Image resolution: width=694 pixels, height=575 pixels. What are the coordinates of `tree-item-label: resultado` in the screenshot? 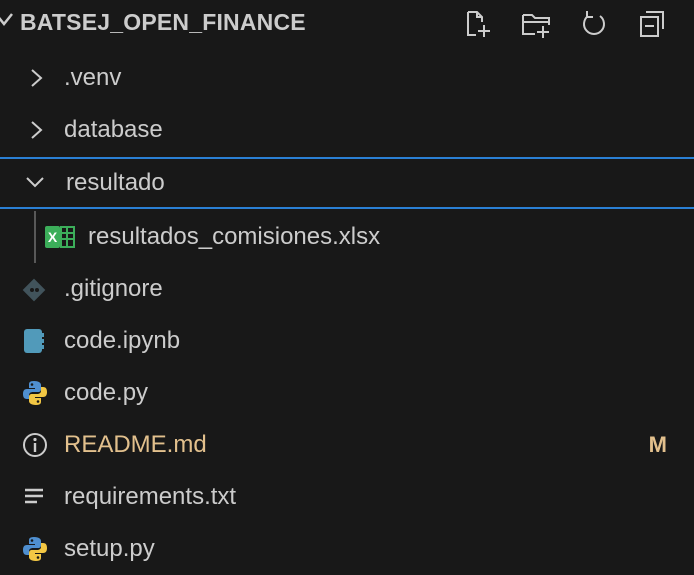 It's located at (115, 182).